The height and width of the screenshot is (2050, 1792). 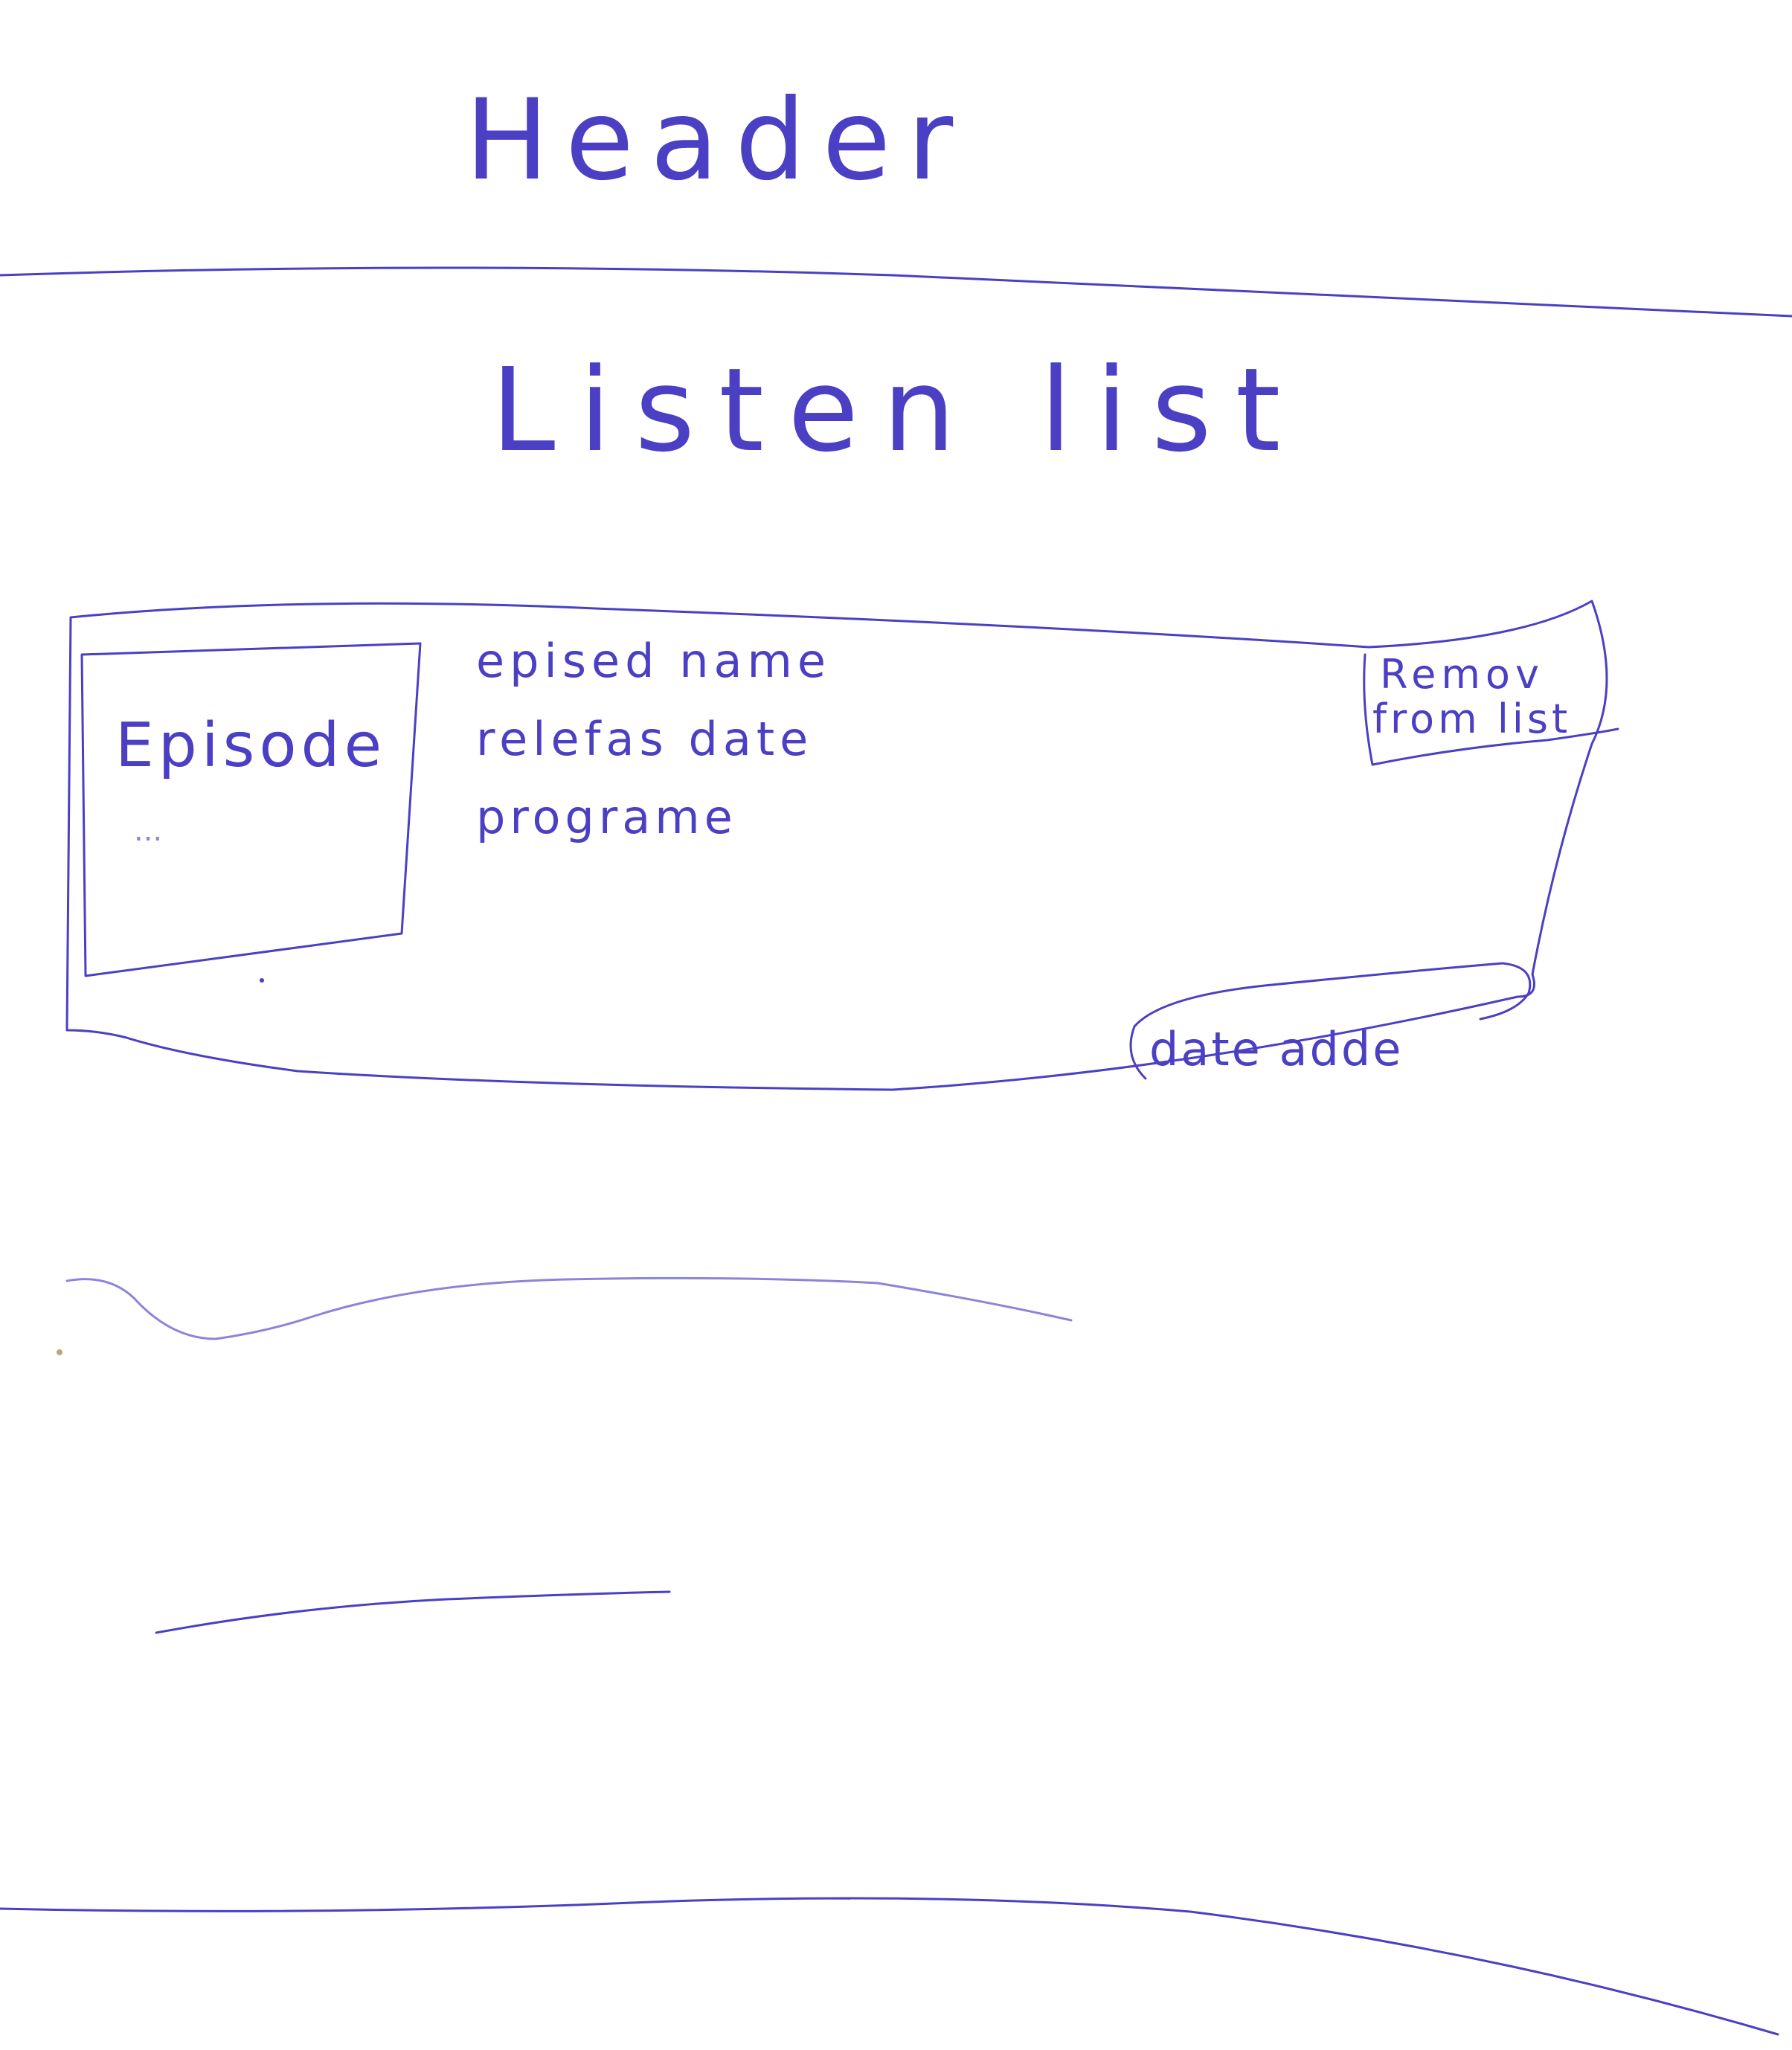 I want to click on footer-divider, so click(x=890, y=1967).